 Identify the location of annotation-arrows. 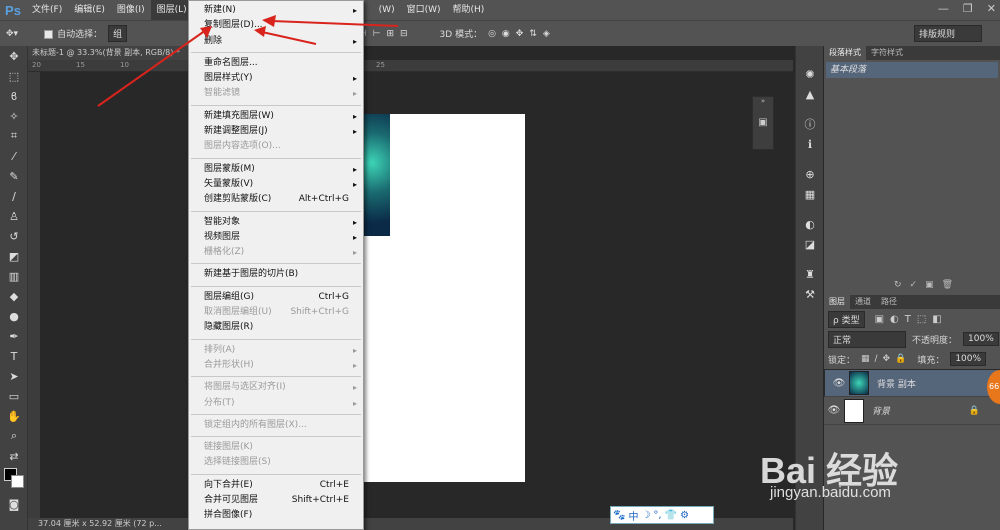
(248, 61).